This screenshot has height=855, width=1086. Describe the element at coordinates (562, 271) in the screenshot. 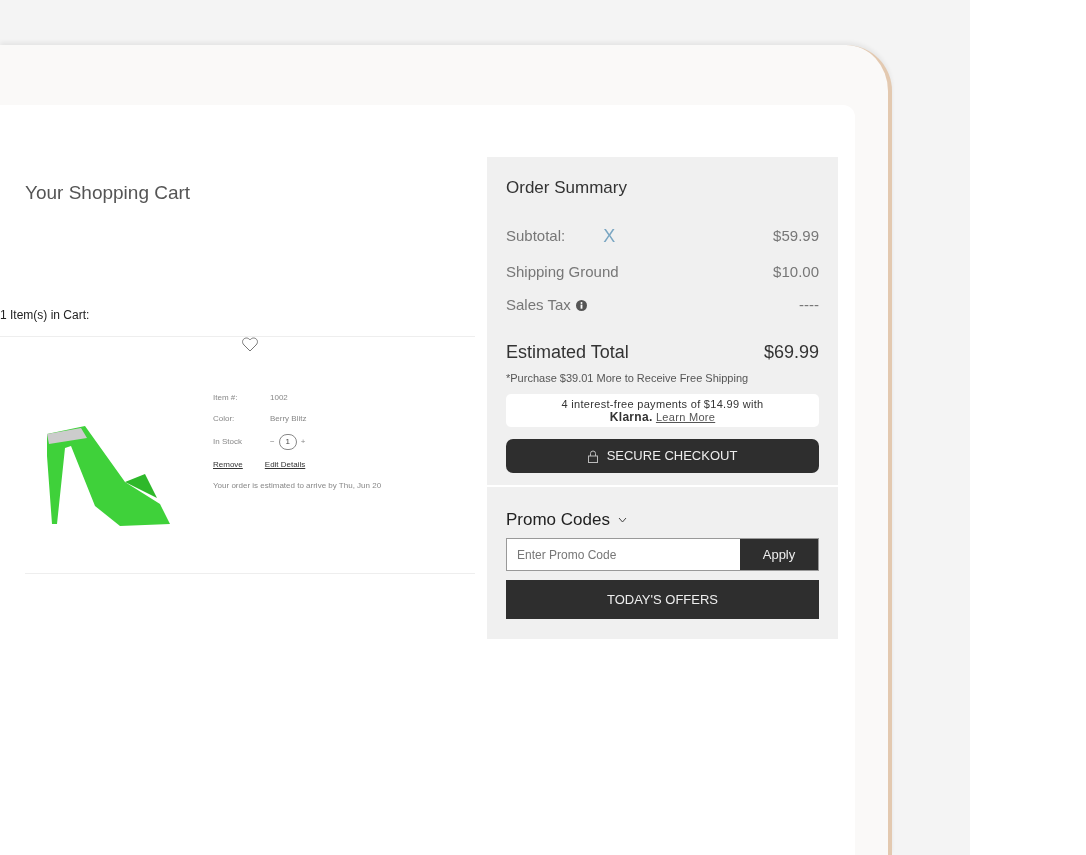

I see `summary-label: Shipping Ground` at that location.